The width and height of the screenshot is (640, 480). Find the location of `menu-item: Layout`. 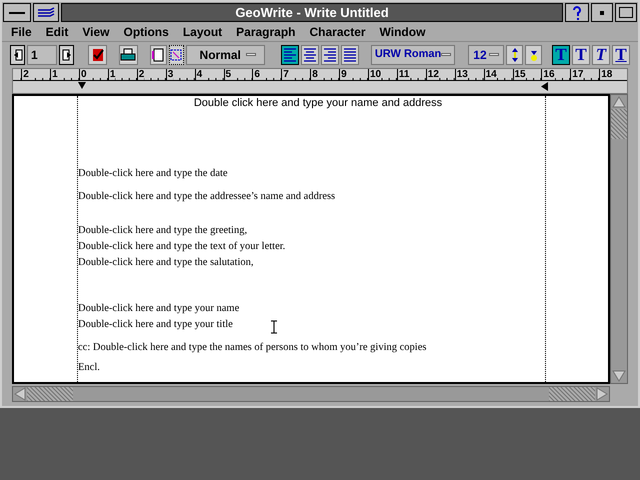

menu-item: Layout is located at coordinates (202, 31).